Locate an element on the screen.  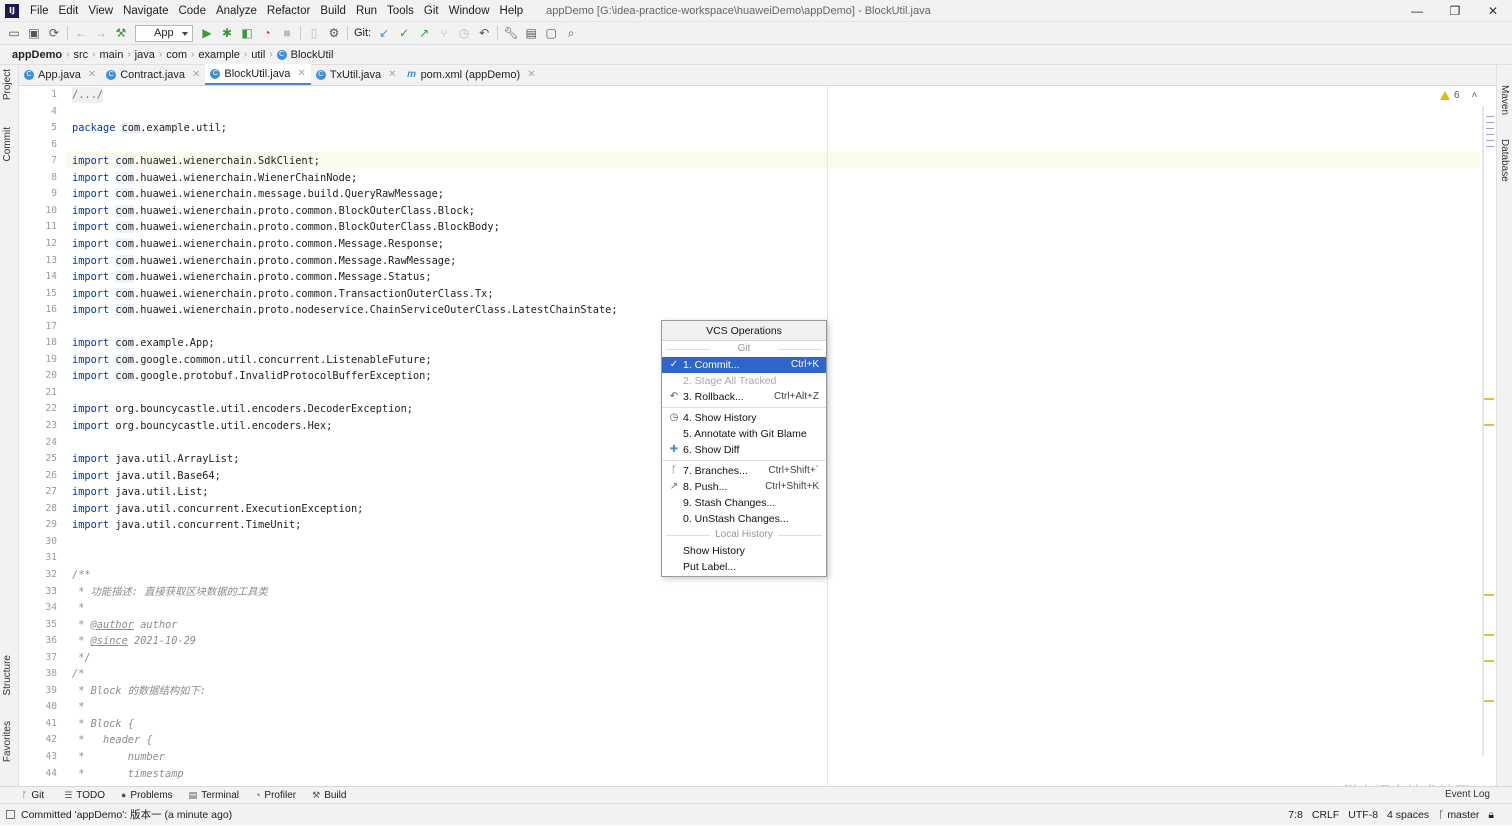
code-line: * Block 的数据结构如下: is located at coordinates (139, 691).